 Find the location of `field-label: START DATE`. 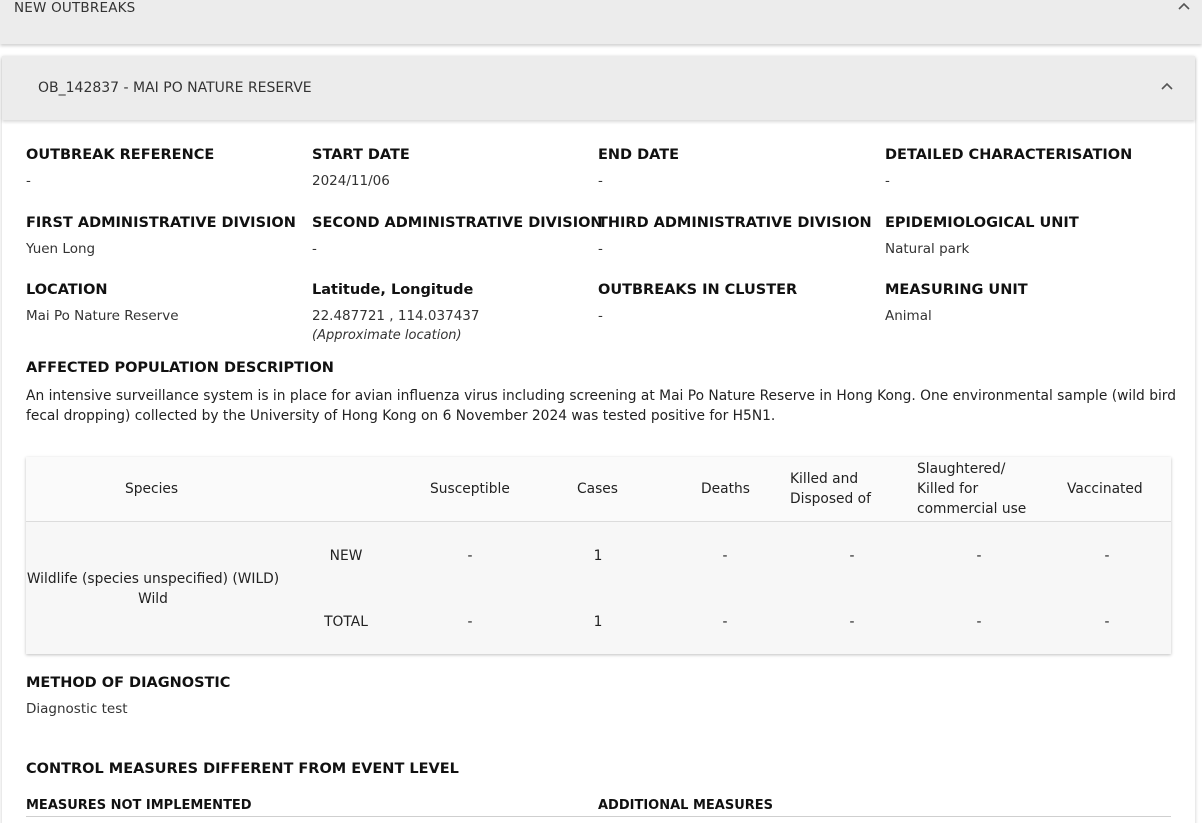

field-label: START DATE is located at coordinates (361, 155).